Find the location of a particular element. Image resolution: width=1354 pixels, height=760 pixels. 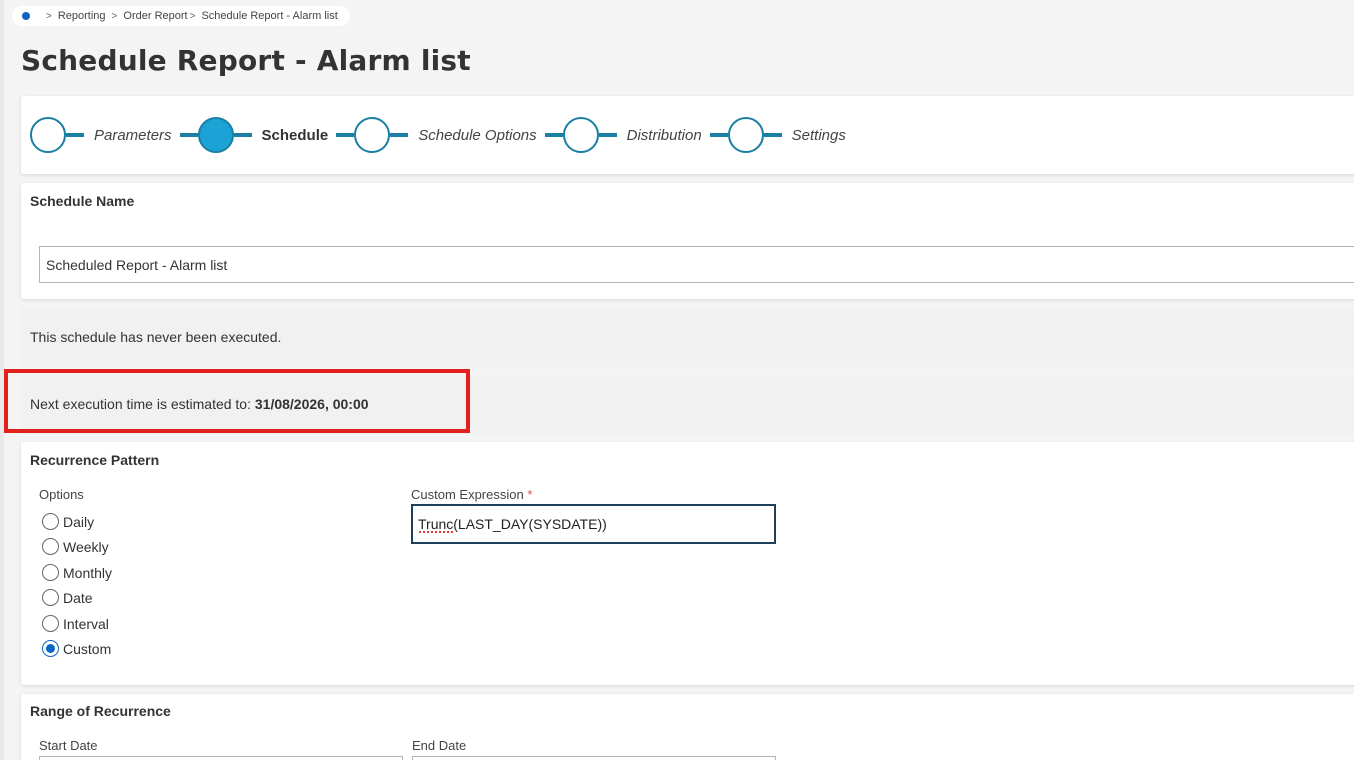

radio-custom: Custom is located at coordinates (76, 648).